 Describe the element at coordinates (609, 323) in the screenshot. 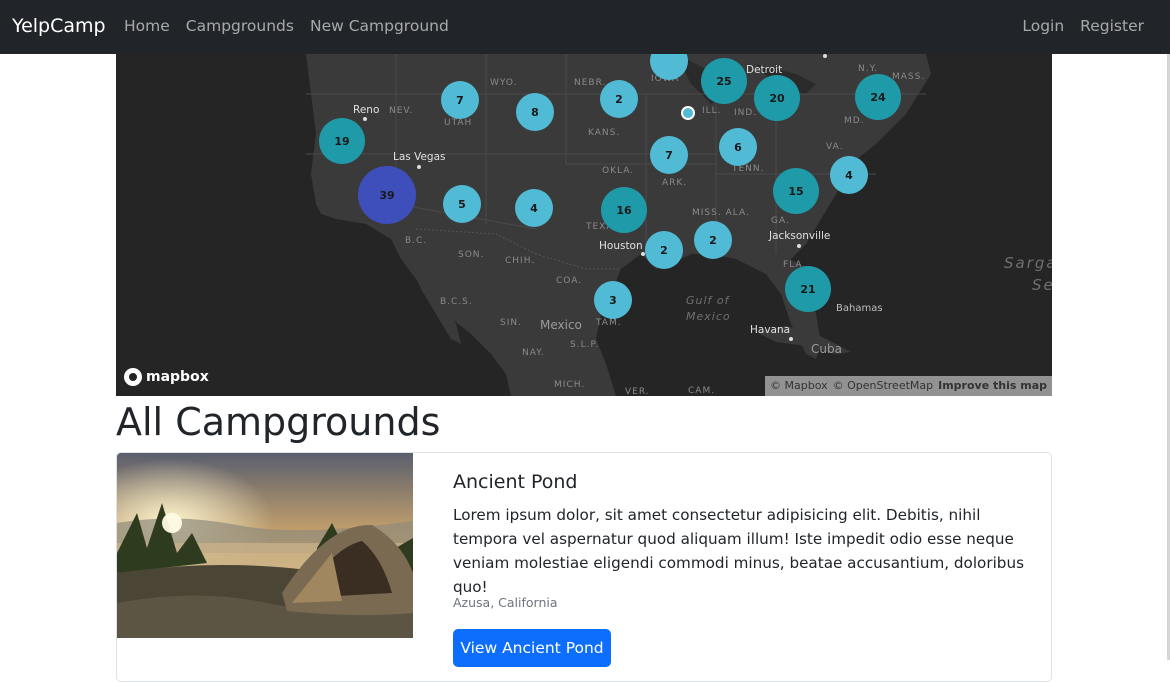

I see `label-tam: TAM.` at that location.